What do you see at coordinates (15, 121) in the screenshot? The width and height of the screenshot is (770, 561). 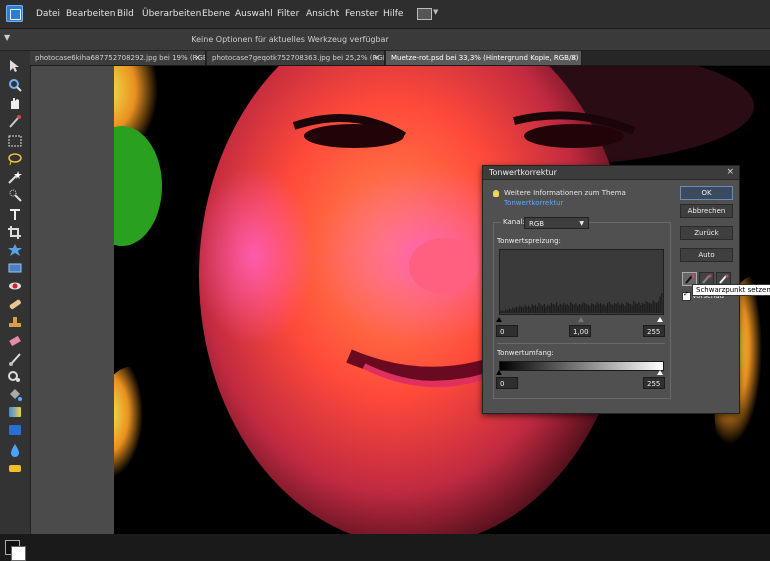 I see `eyedropper-tool-icon` at bounding box center [15, 121].